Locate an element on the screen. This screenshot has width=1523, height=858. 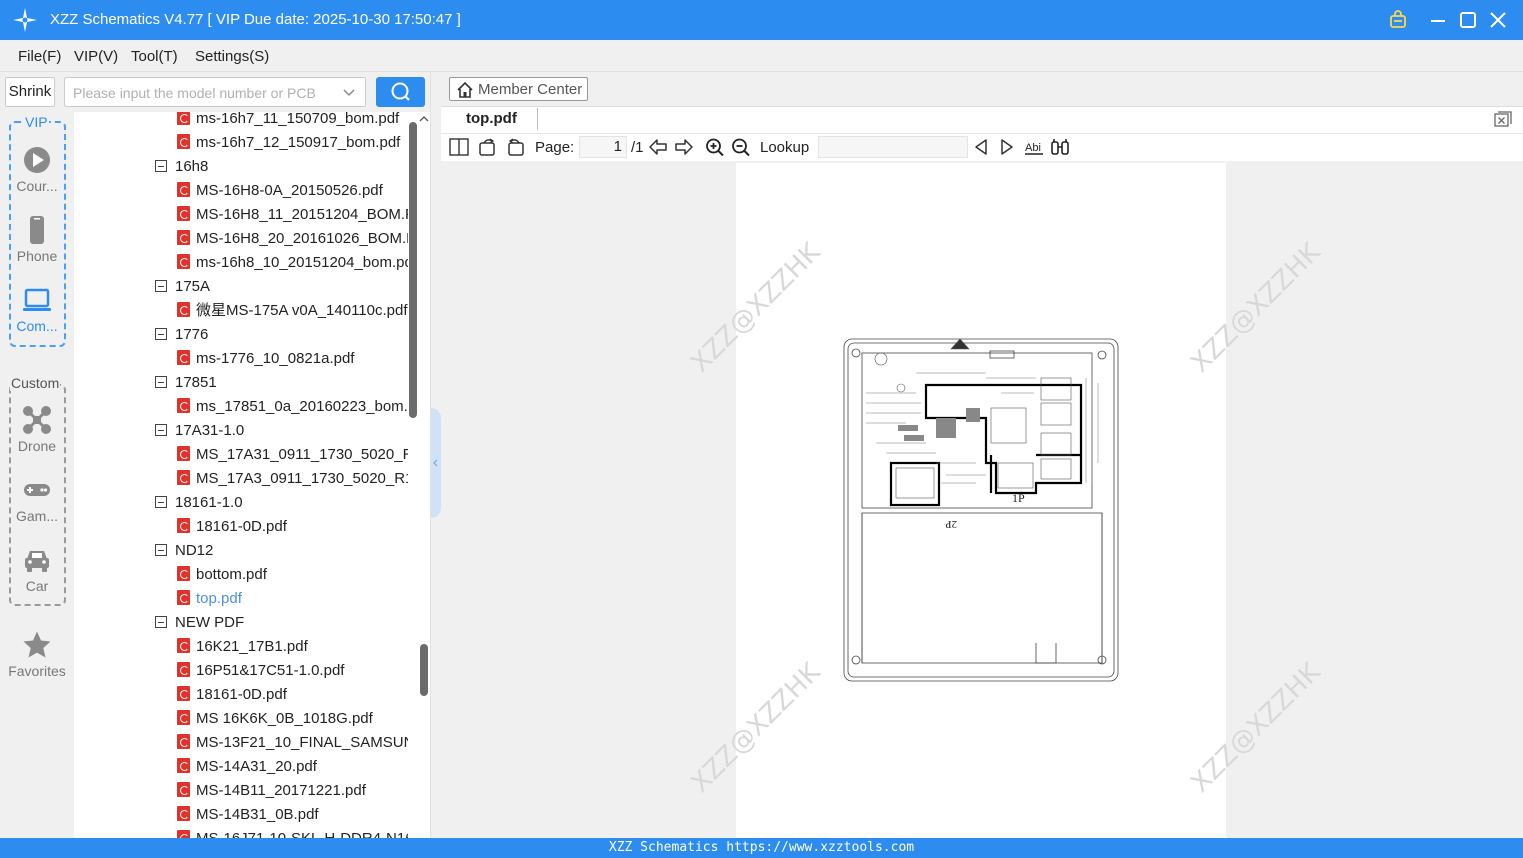
maximize-icon is located at coordinates (1468, 20).